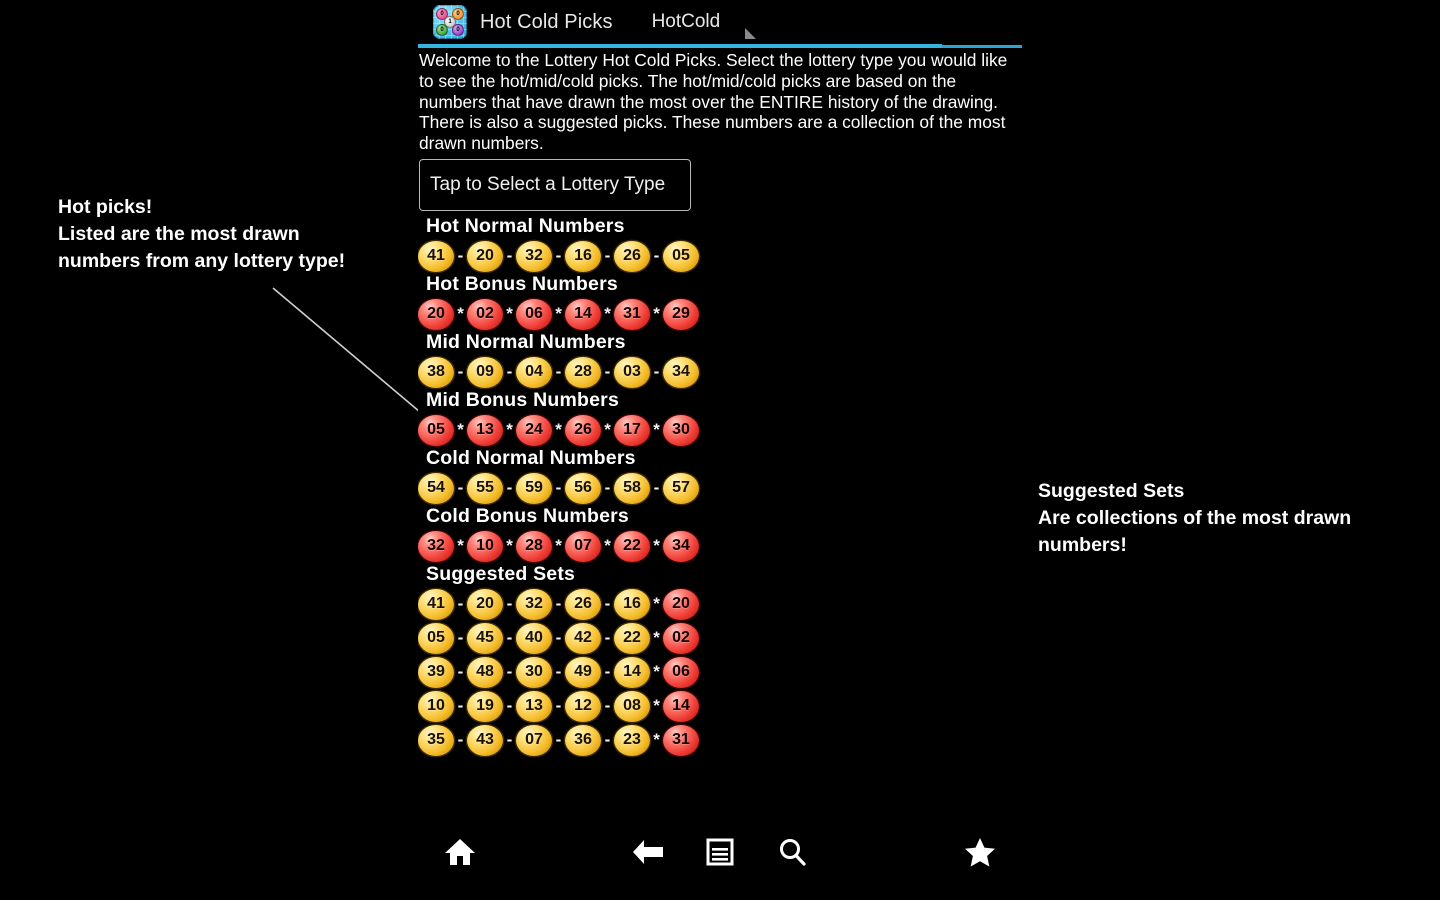  I want to click on suggested-set-row: 05-45-40-42-22 * 02, so click(720, 638).